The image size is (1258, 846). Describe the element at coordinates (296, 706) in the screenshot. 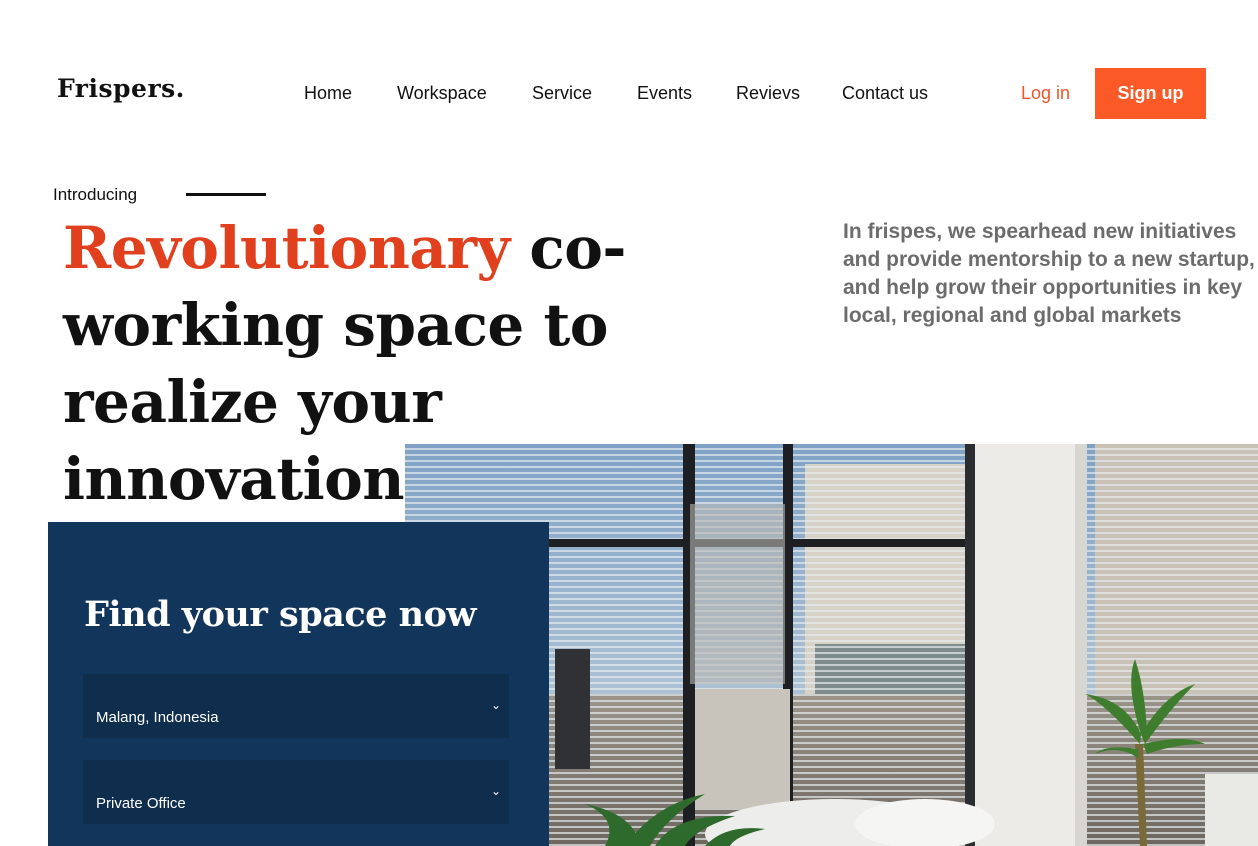

I see `location-select: Malang, Indonesia ⌄` at that location.